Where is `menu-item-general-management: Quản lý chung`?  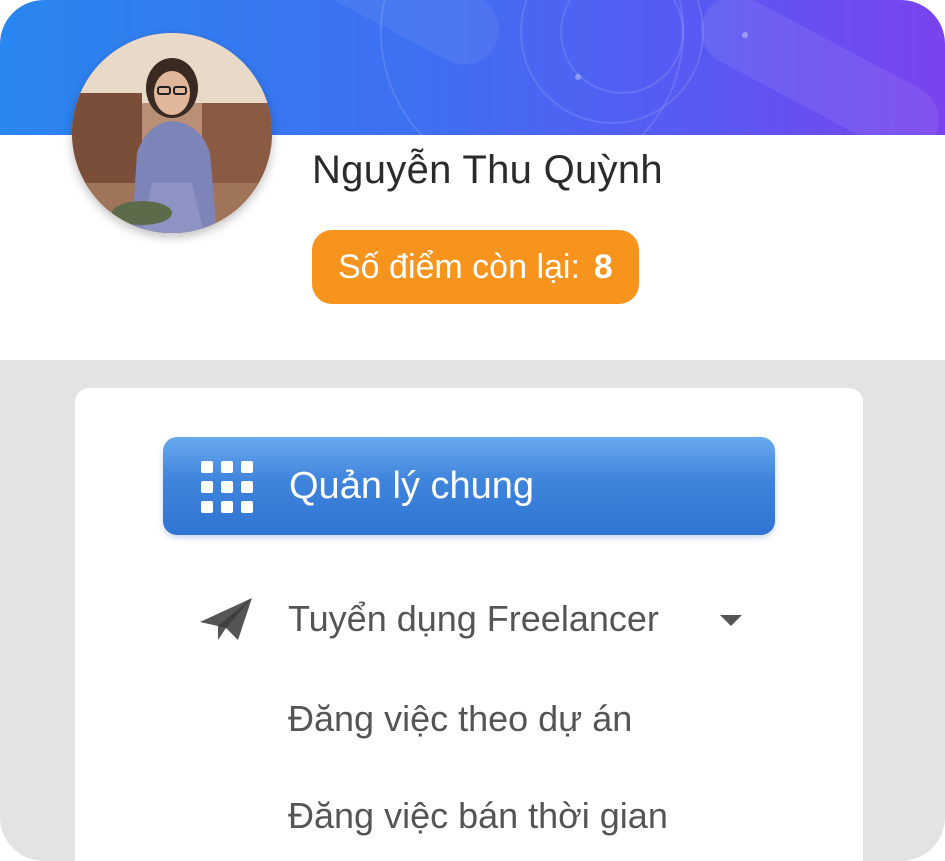
menu-item-general-management: Quản lý chung is located at coordinates (469, 486).